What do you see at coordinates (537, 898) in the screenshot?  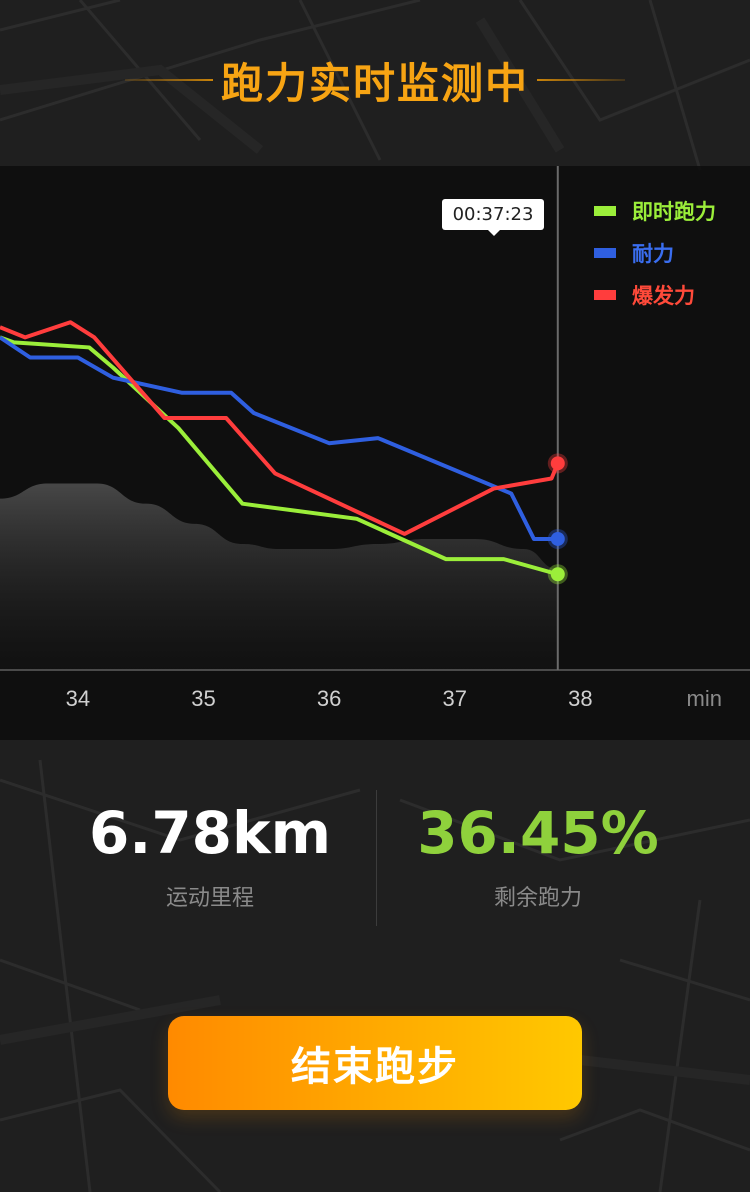 I see `remaining-power-label: 剩余跑力` at bounding box center [537, 898].